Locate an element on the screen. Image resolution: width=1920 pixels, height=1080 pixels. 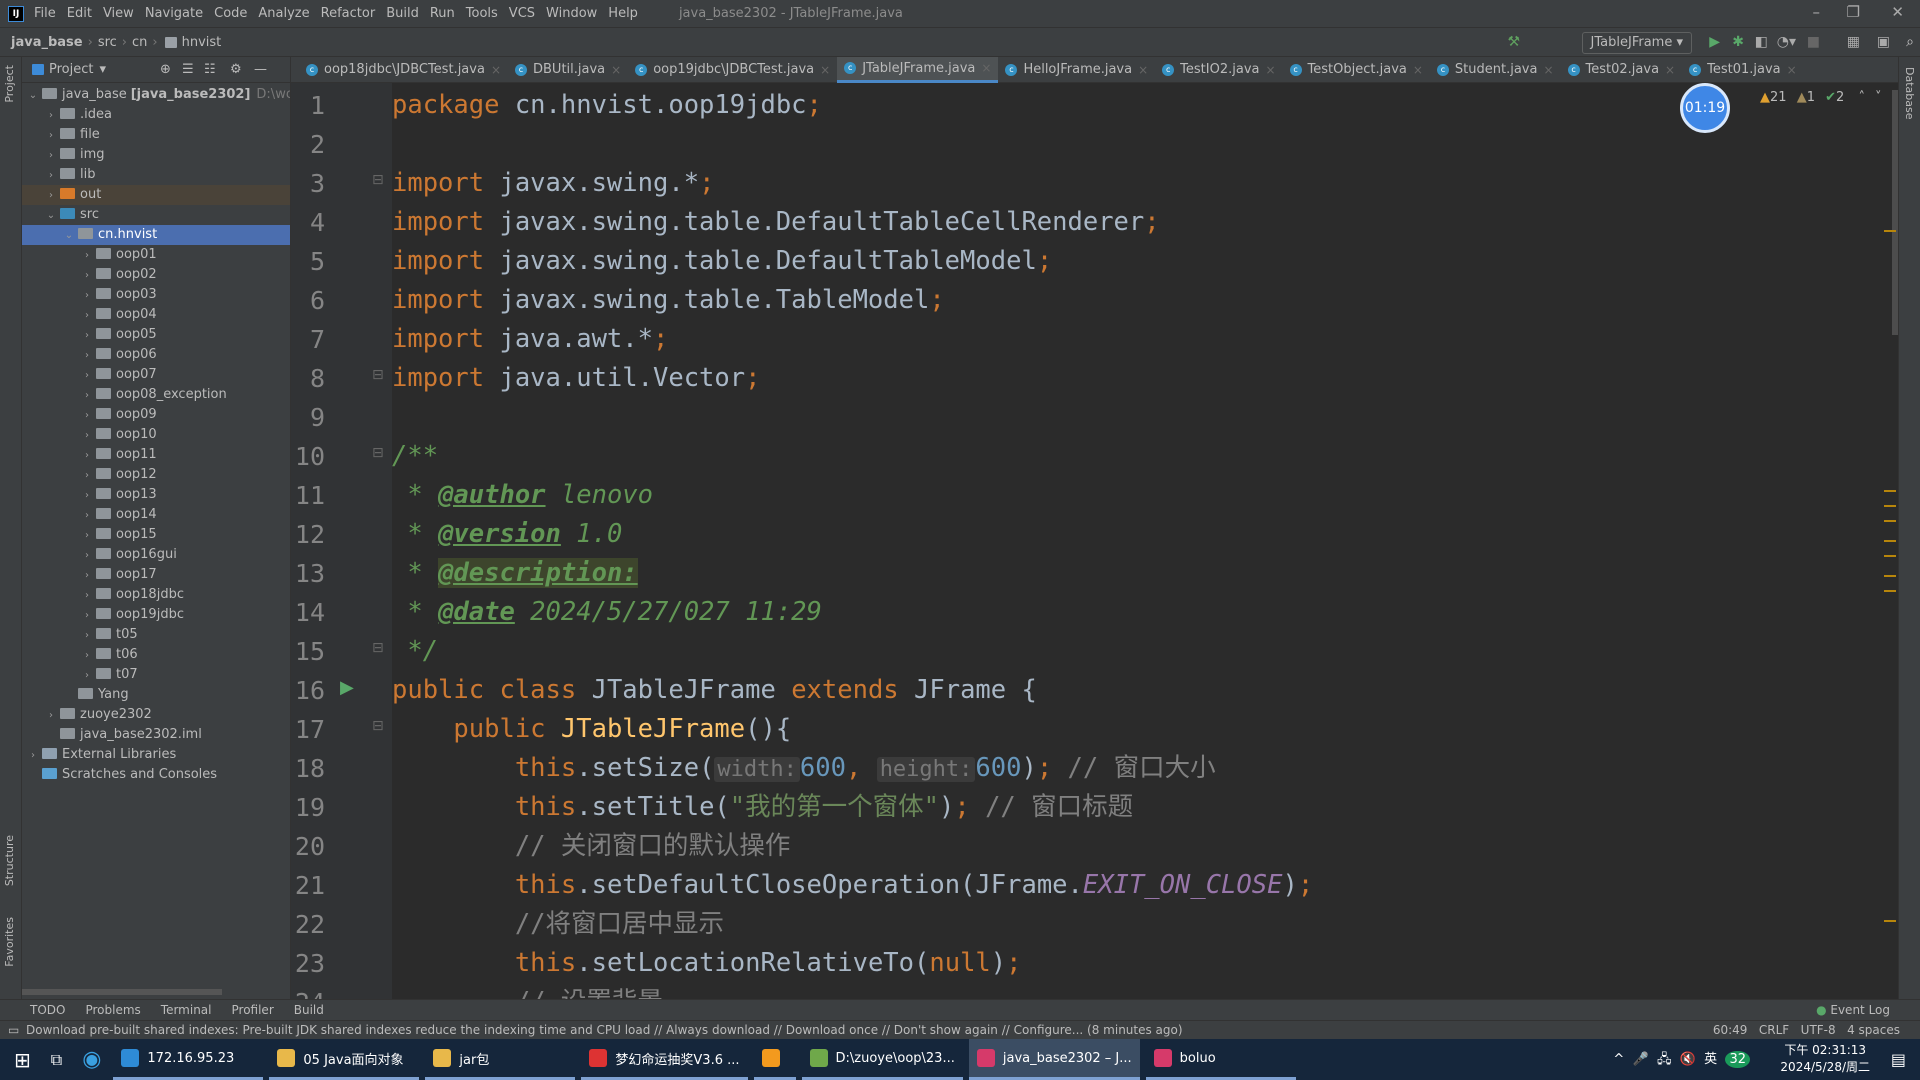
menu-file: File is located at coordinates (45, 13).